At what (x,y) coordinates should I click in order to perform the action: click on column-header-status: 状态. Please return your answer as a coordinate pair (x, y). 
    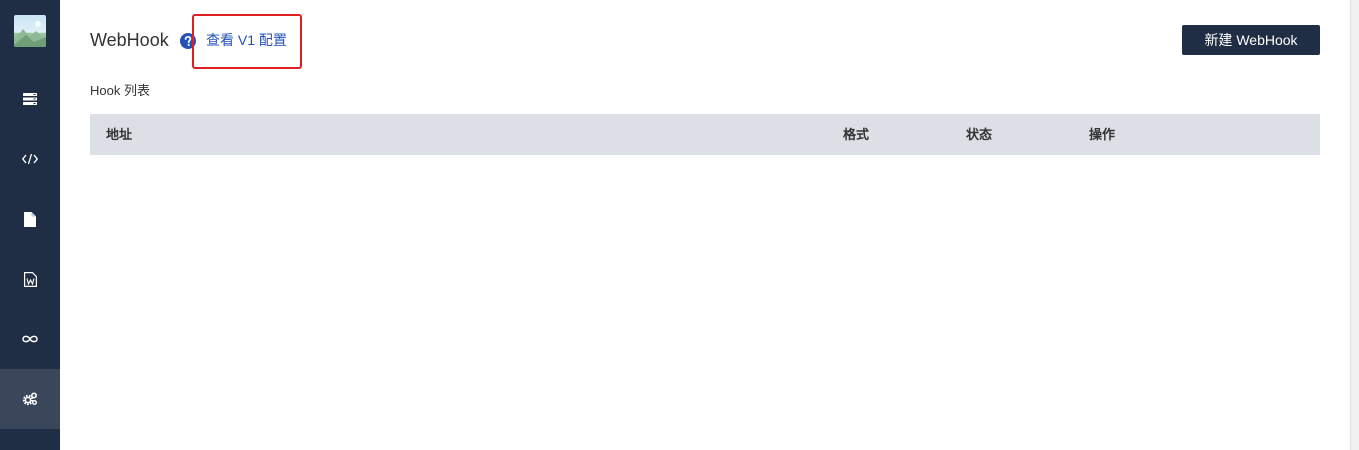
    Looking at the image, I should click on (979, 134).